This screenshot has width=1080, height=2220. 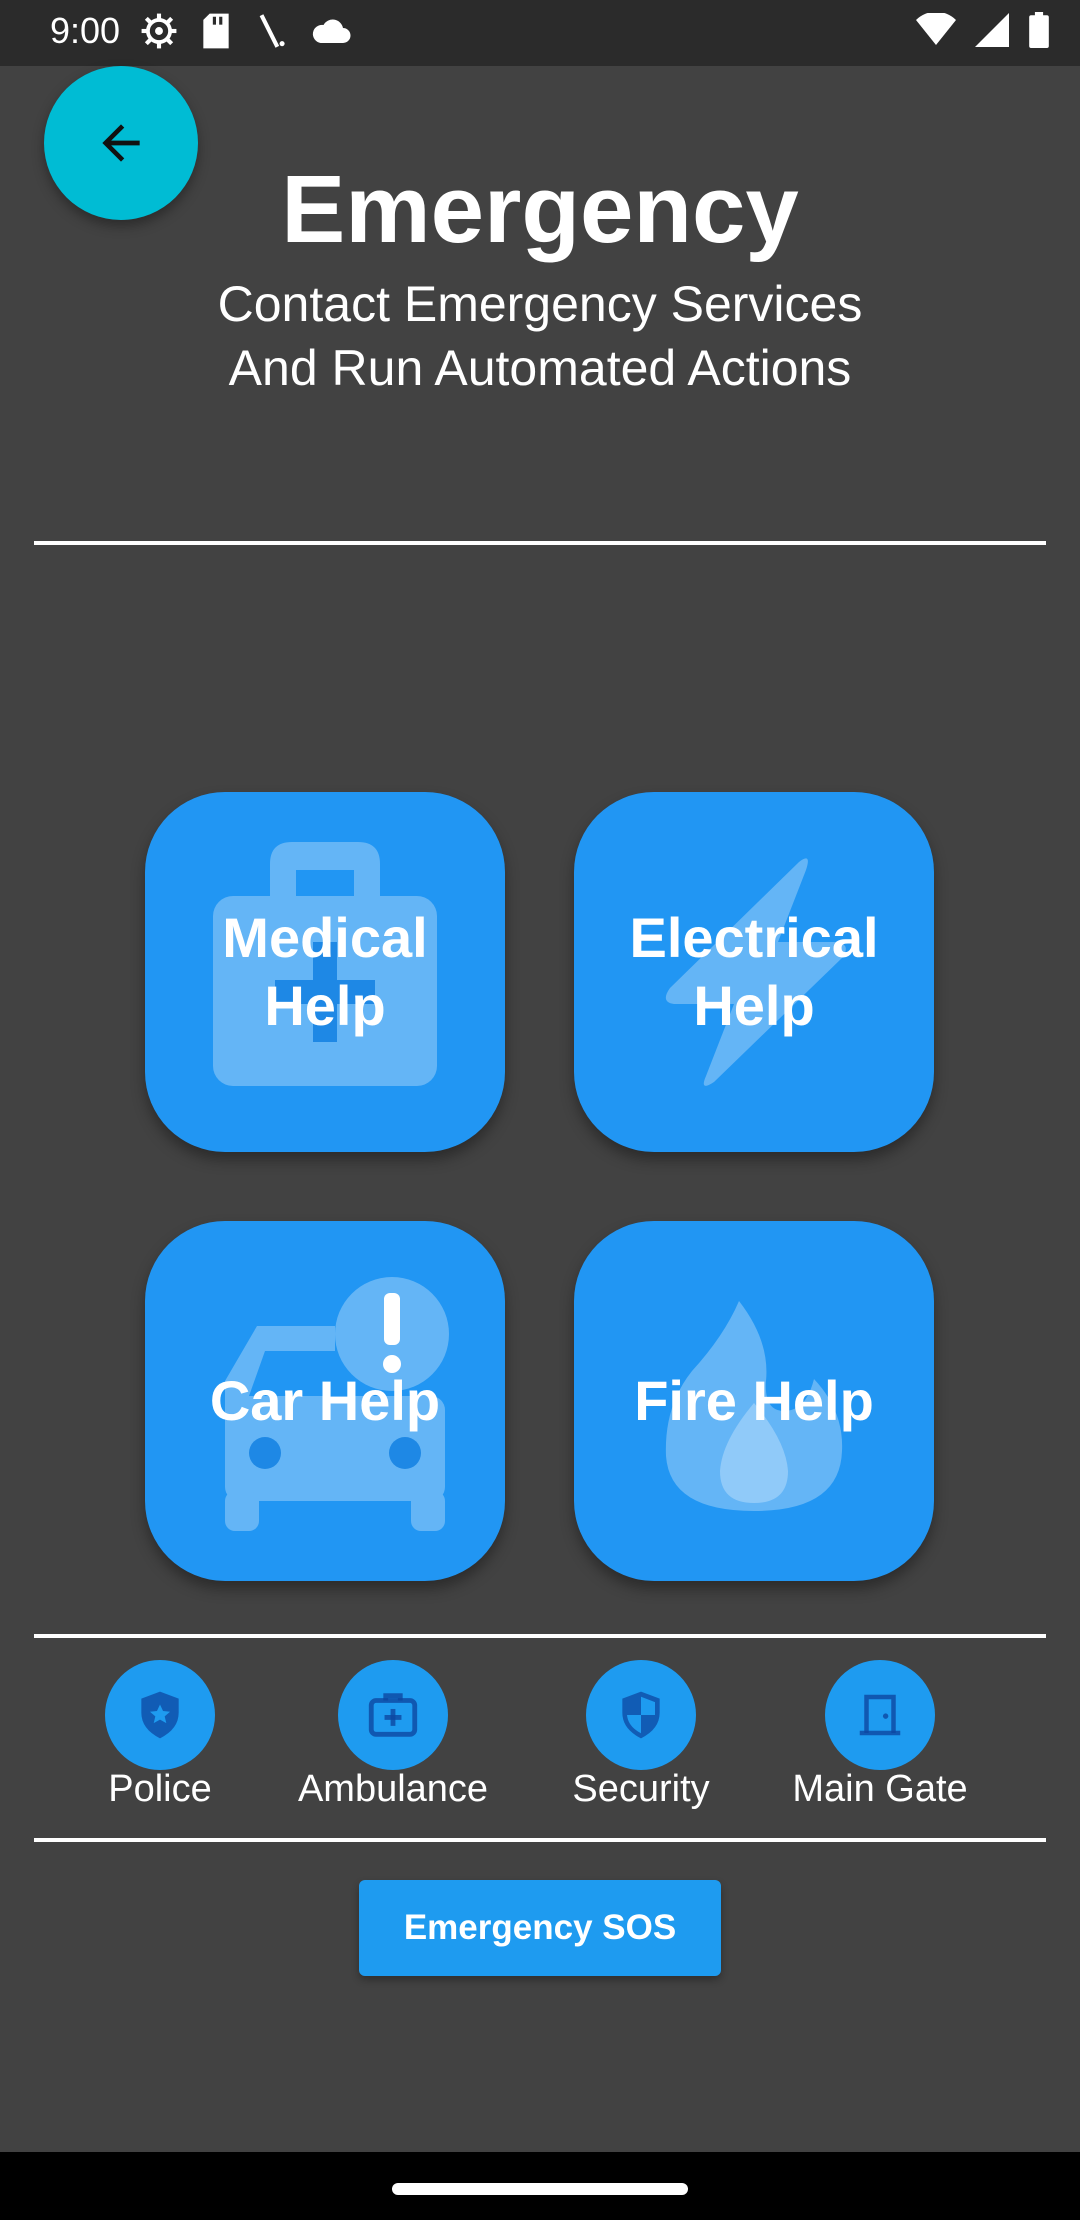 I want to click on car-help-label: Car Help, so click(x=325, y=1400).